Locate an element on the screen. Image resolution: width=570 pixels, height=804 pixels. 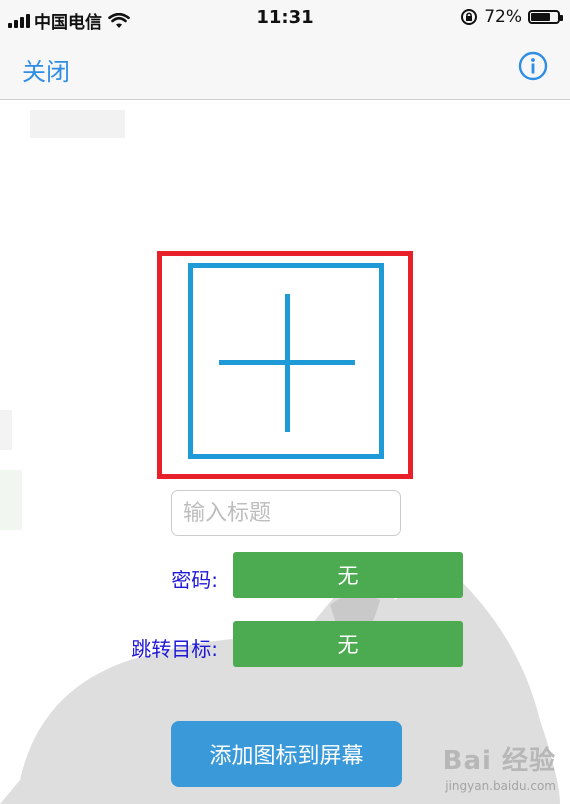
target-button: 无 is located at coordinates (348, 644).